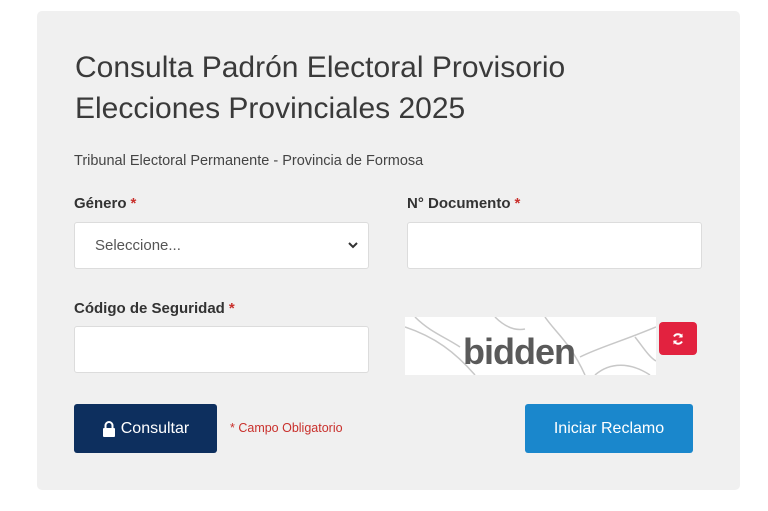 Image resolution: width=768 pixels, height=511 pixels. Describe the element at coordinates (459, 203) in the screenshot. I see `documento-label-text: N° Documento` at that location.